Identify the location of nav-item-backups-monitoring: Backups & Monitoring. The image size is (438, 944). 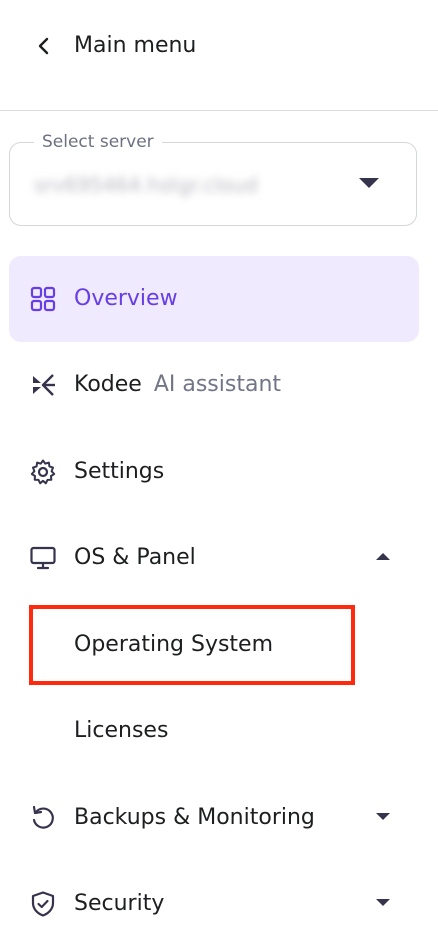
(214, 818).